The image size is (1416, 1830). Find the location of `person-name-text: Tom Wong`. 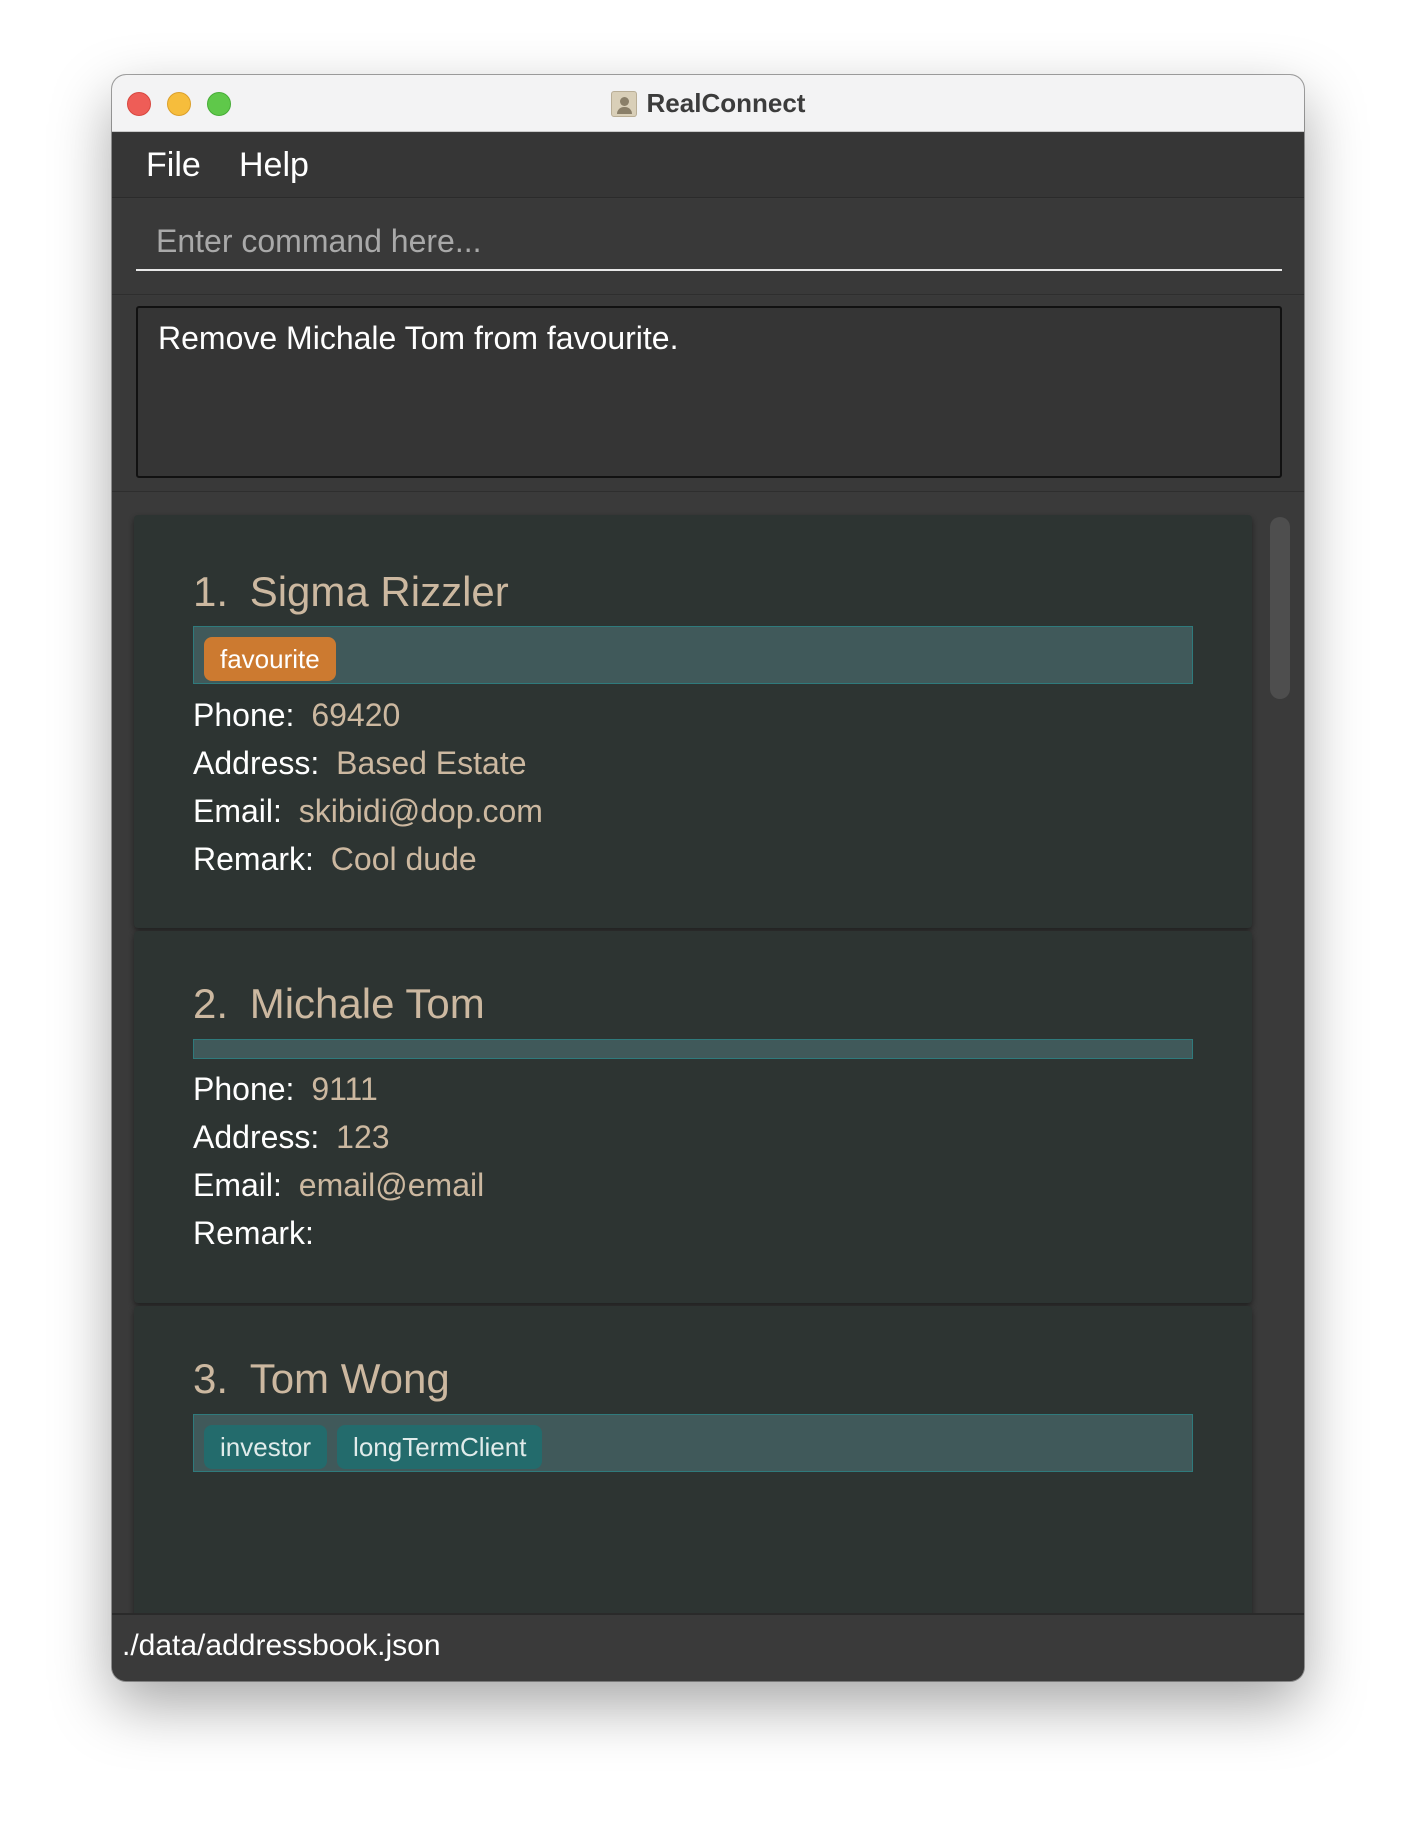

person-name-text: Tom Wong is located at coordinates (349, 1378).